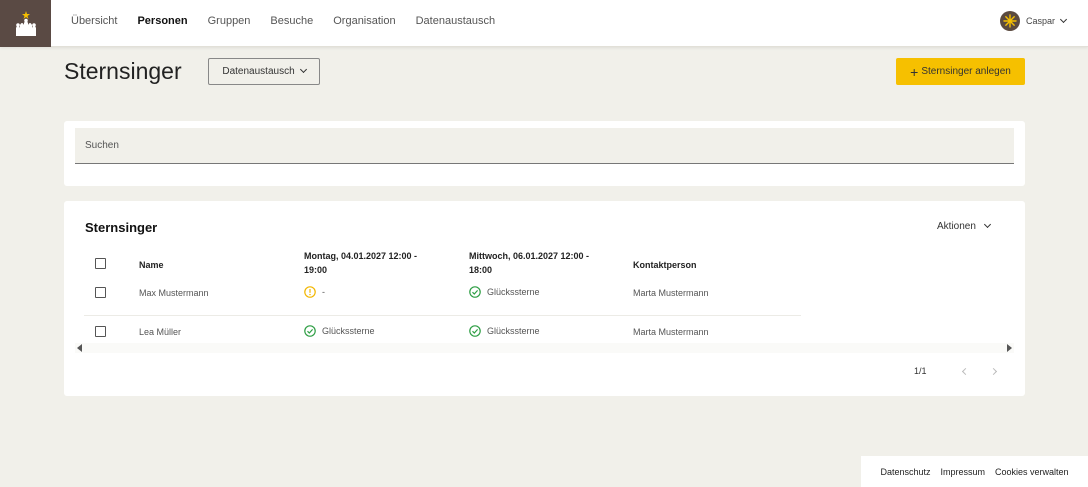 The height and width of the screenshot is (487, 1088). What do you see at coordinates (965, 371) in the screenshot?
I see `chevron-left-icon` at bounding box center [965, 371].